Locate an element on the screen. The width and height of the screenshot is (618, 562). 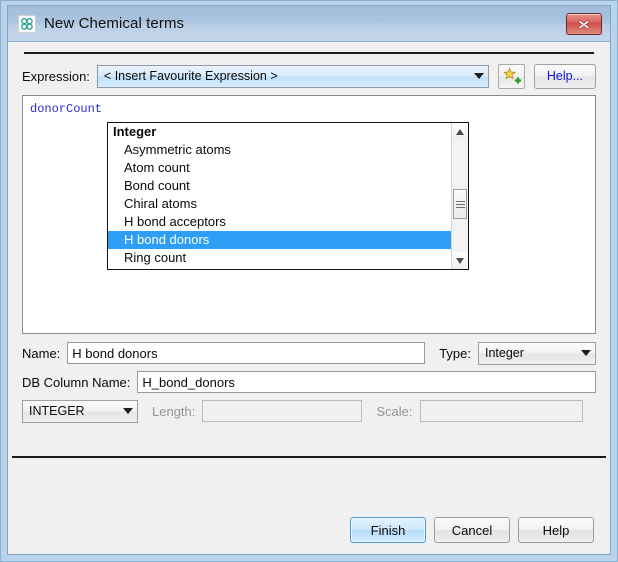
length-input is located at coordinates (282, 411).